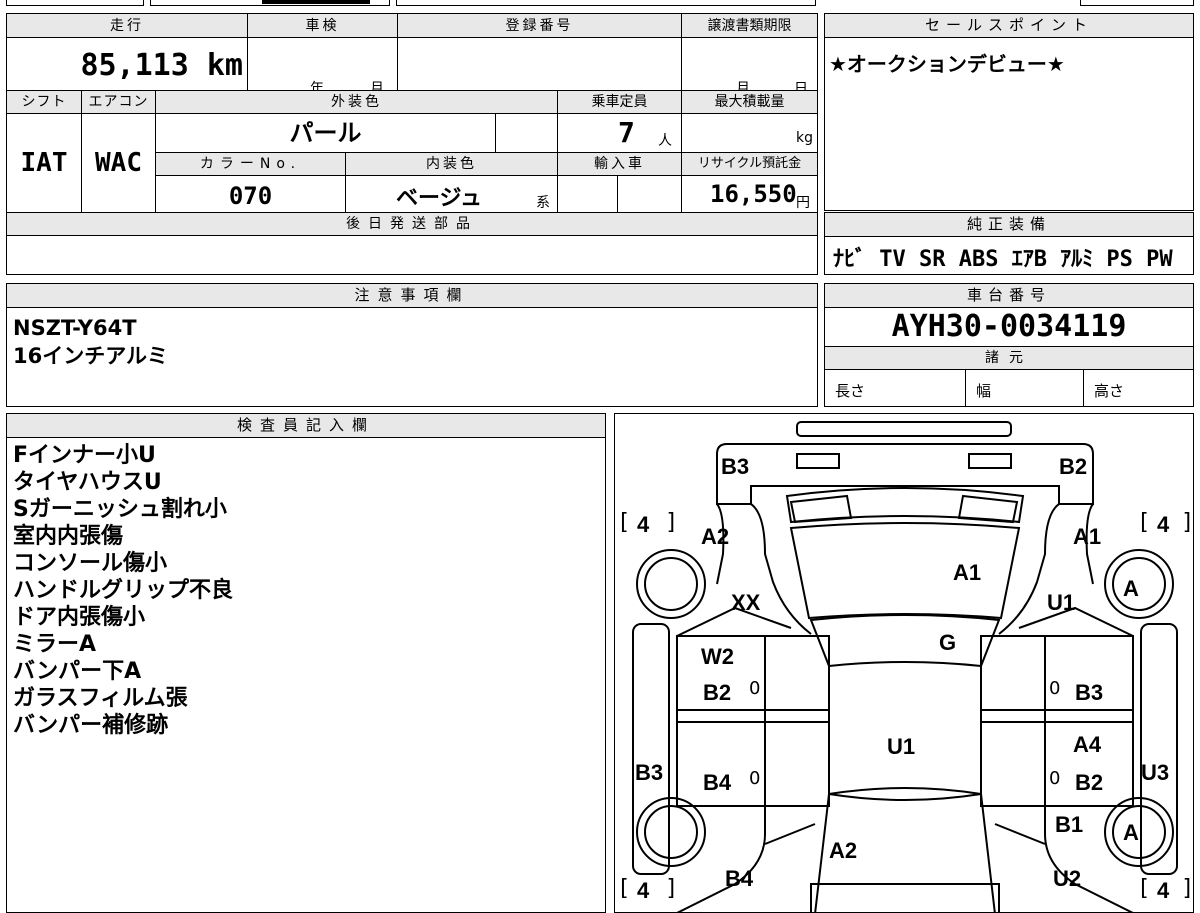 Image resolution: width=1200 pixels, height=913 pixels. I want to click on notes-panel: 注意事項欄 NSZT-Y64T 16インチアルミ, so click(412, 345).